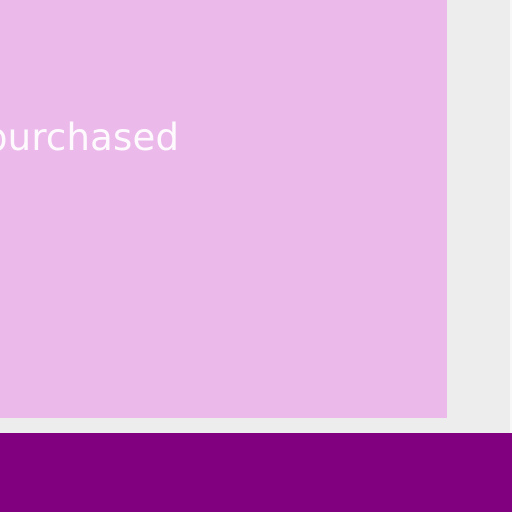 The image size is (512, 512). I want to click on purchased-label: purchased, so click(90, 137).